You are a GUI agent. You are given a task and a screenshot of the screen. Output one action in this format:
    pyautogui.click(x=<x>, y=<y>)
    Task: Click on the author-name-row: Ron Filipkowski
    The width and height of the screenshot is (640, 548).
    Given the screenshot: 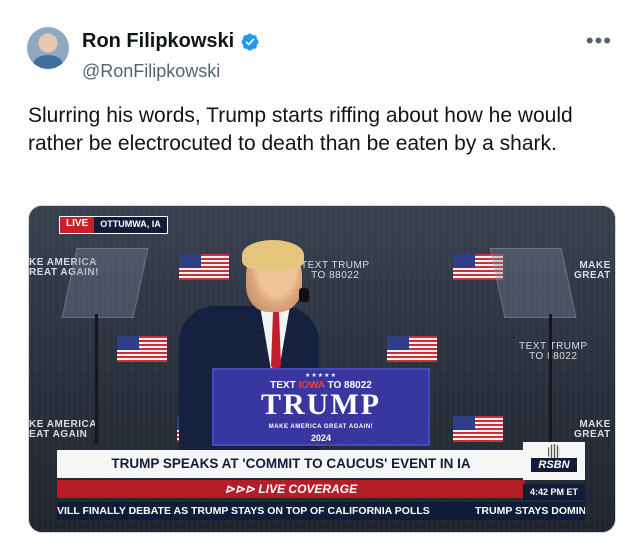 What is the action you would take?
    pyautogui.click(x=171, y=41)
    